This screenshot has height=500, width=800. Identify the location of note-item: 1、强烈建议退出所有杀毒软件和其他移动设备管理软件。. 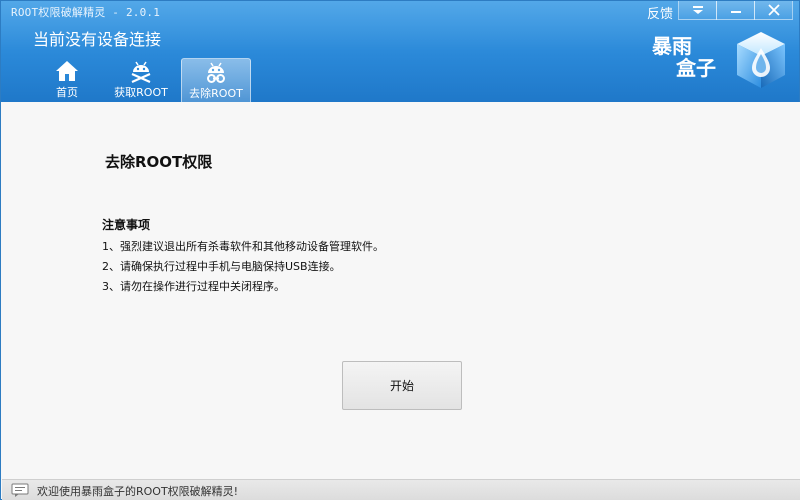
(243, 246).